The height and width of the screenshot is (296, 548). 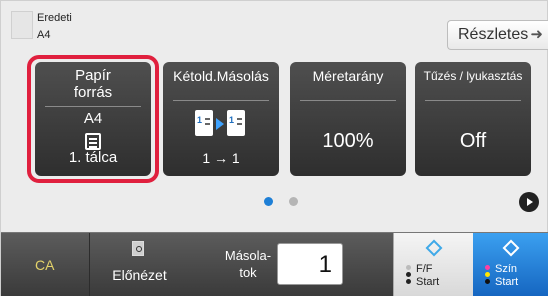 I want to click on copies-label: Másola- tok, so click(x=248, y=264).